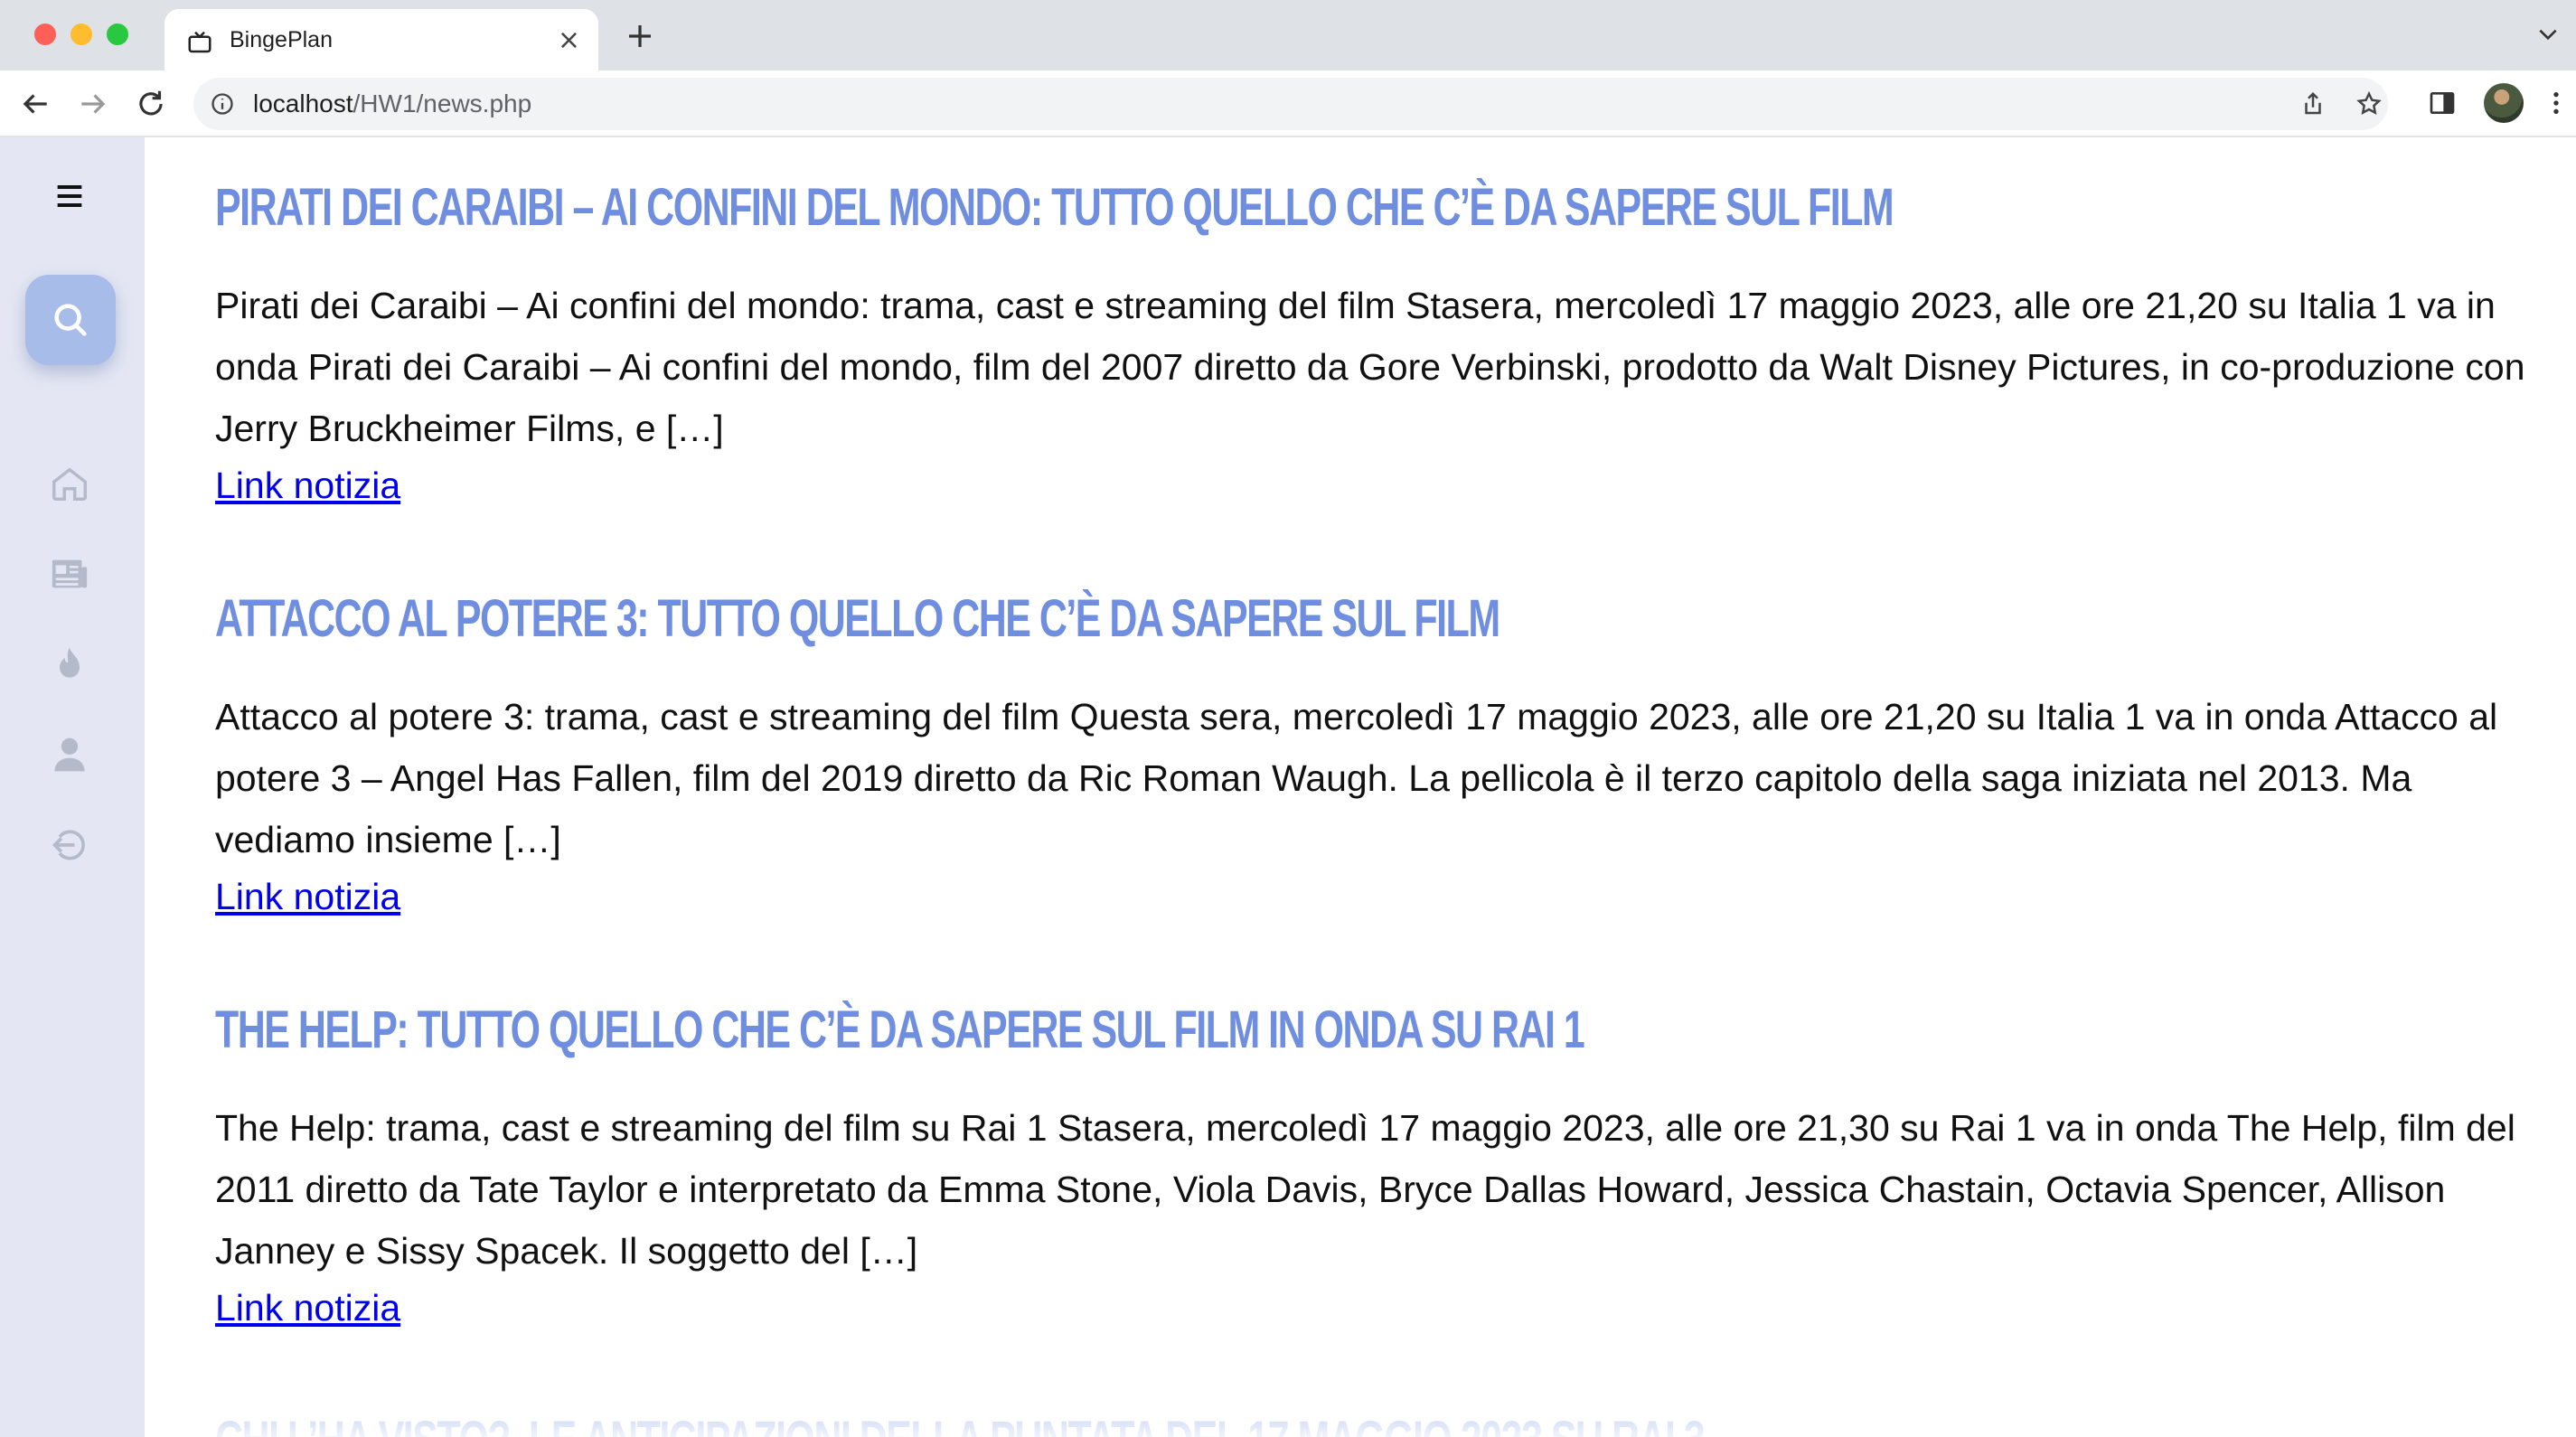 This screenshot has width=2576, height=1437. Describe the element at coordinates (2442, 103) in the screenshot. I see `side-panel-icon` at that location.